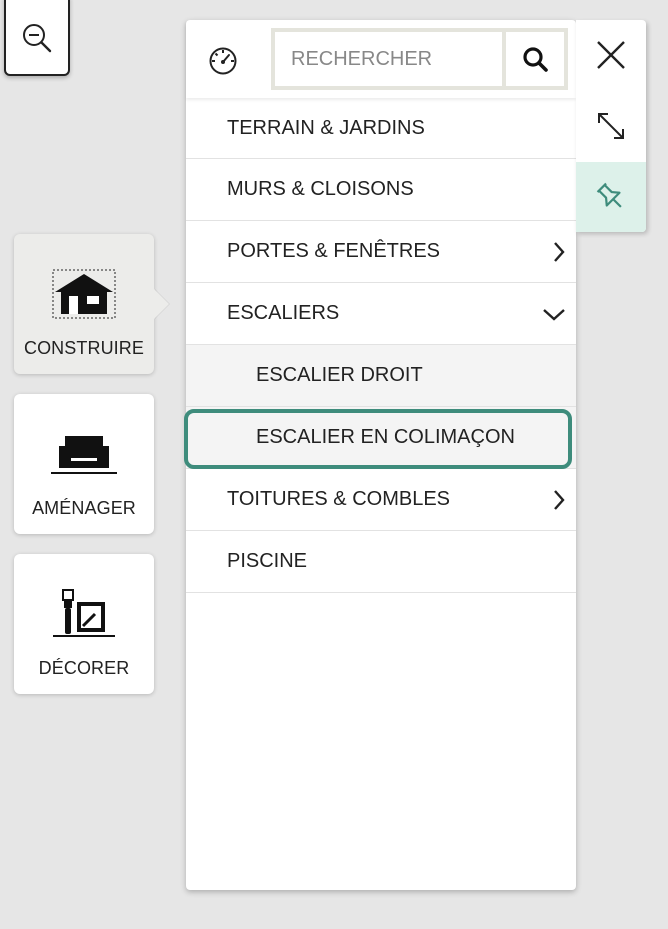 Image resolution: width=668 pixels, height=929 pixels. I want to click on menu-item-label: TERRAIN & JARDINS, so click(326, 127).